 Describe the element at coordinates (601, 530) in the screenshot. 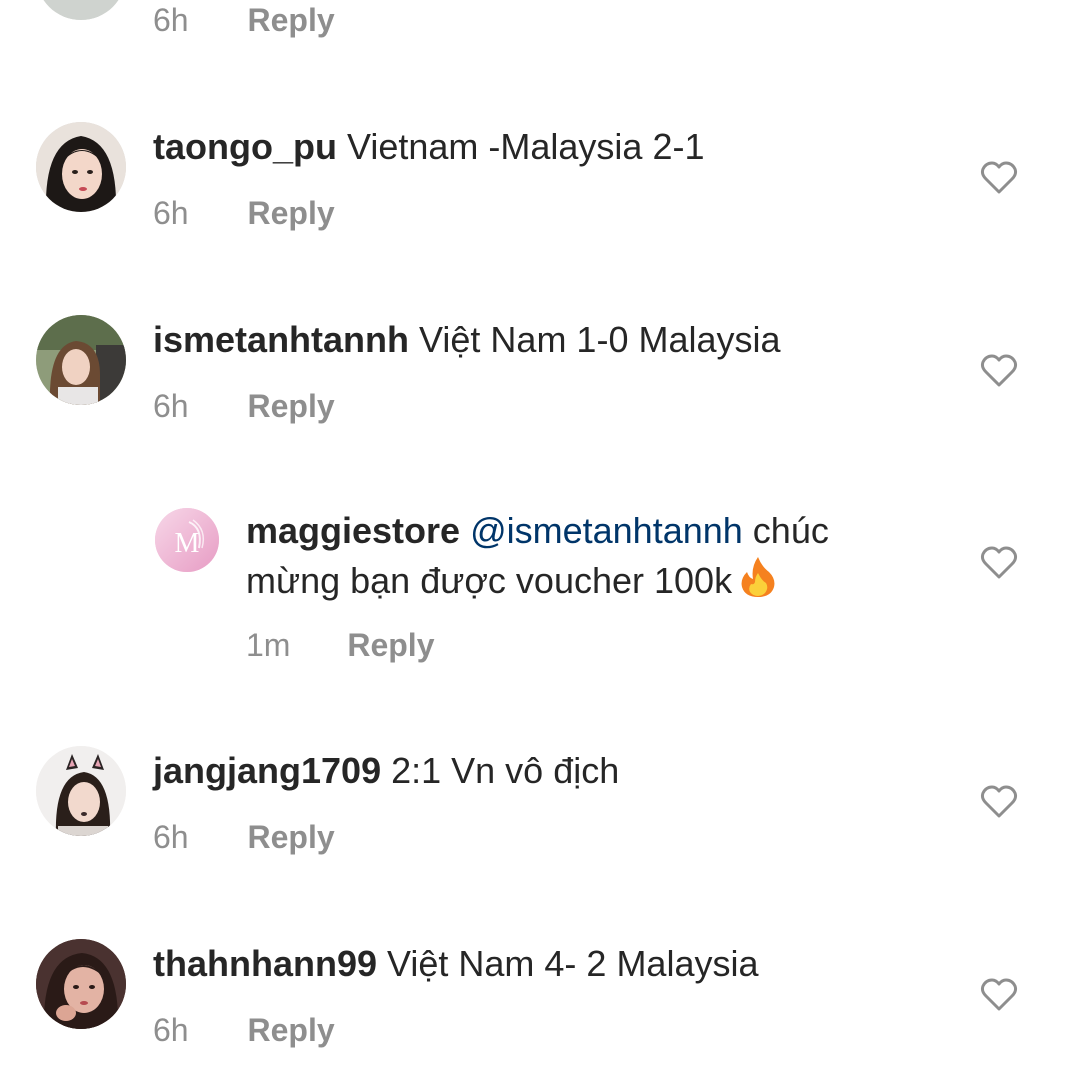

I see `comment-mention: @ismetanhtannh` at that location.